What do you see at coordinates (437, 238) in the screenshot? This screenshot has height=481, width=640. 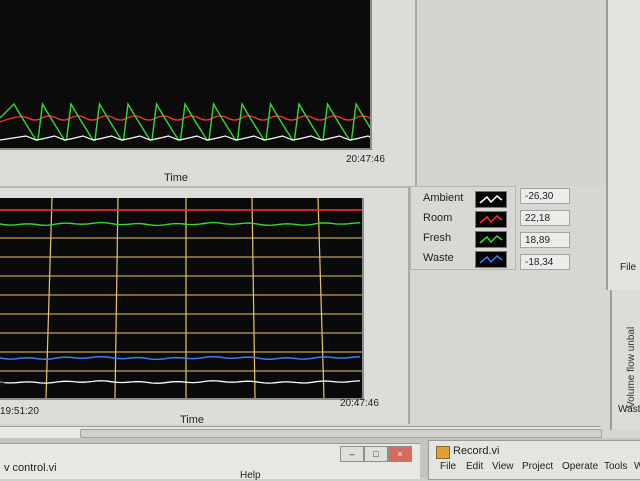 I see `legend-label-fresh: Fresh` at bounding box center [437, 238].